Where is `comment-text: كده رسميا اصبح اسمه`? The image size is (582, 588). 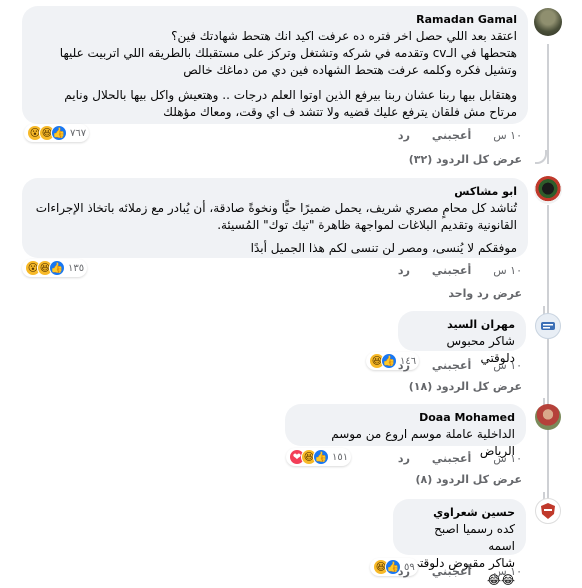 comment-text: كده رسميا اصبح اسمه is located at coordinates (474, 537).